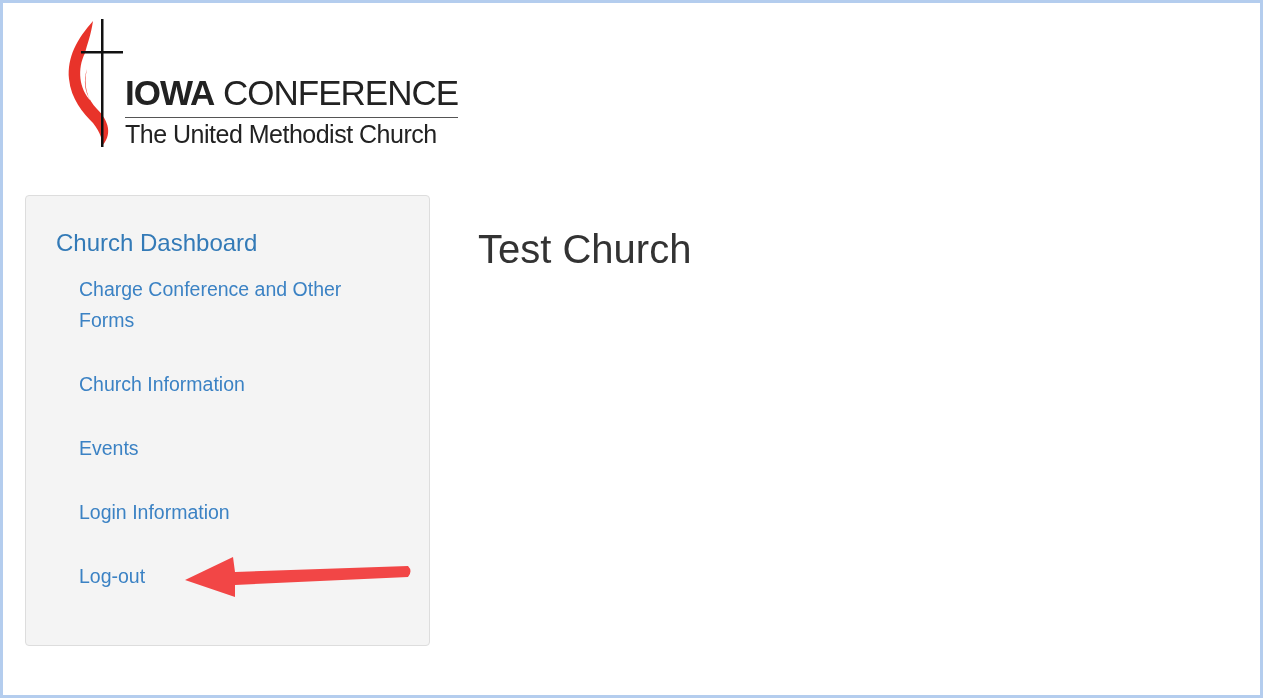 The width and height of the screenshot is (1263, 698). Describe the element at coordinates (112, 576) in the screenshot. I see `sidebar-link: Log-out` at that location.